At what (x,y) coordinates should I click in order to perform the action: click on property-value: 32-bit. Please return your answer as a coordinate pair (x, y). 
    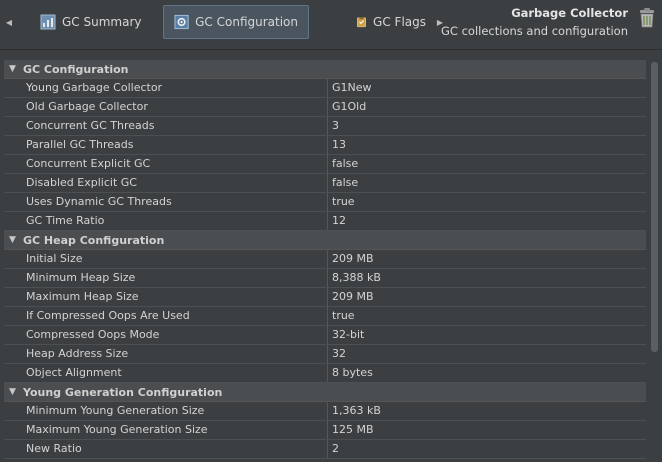
    Looking at the image, I should click on (348, 334).